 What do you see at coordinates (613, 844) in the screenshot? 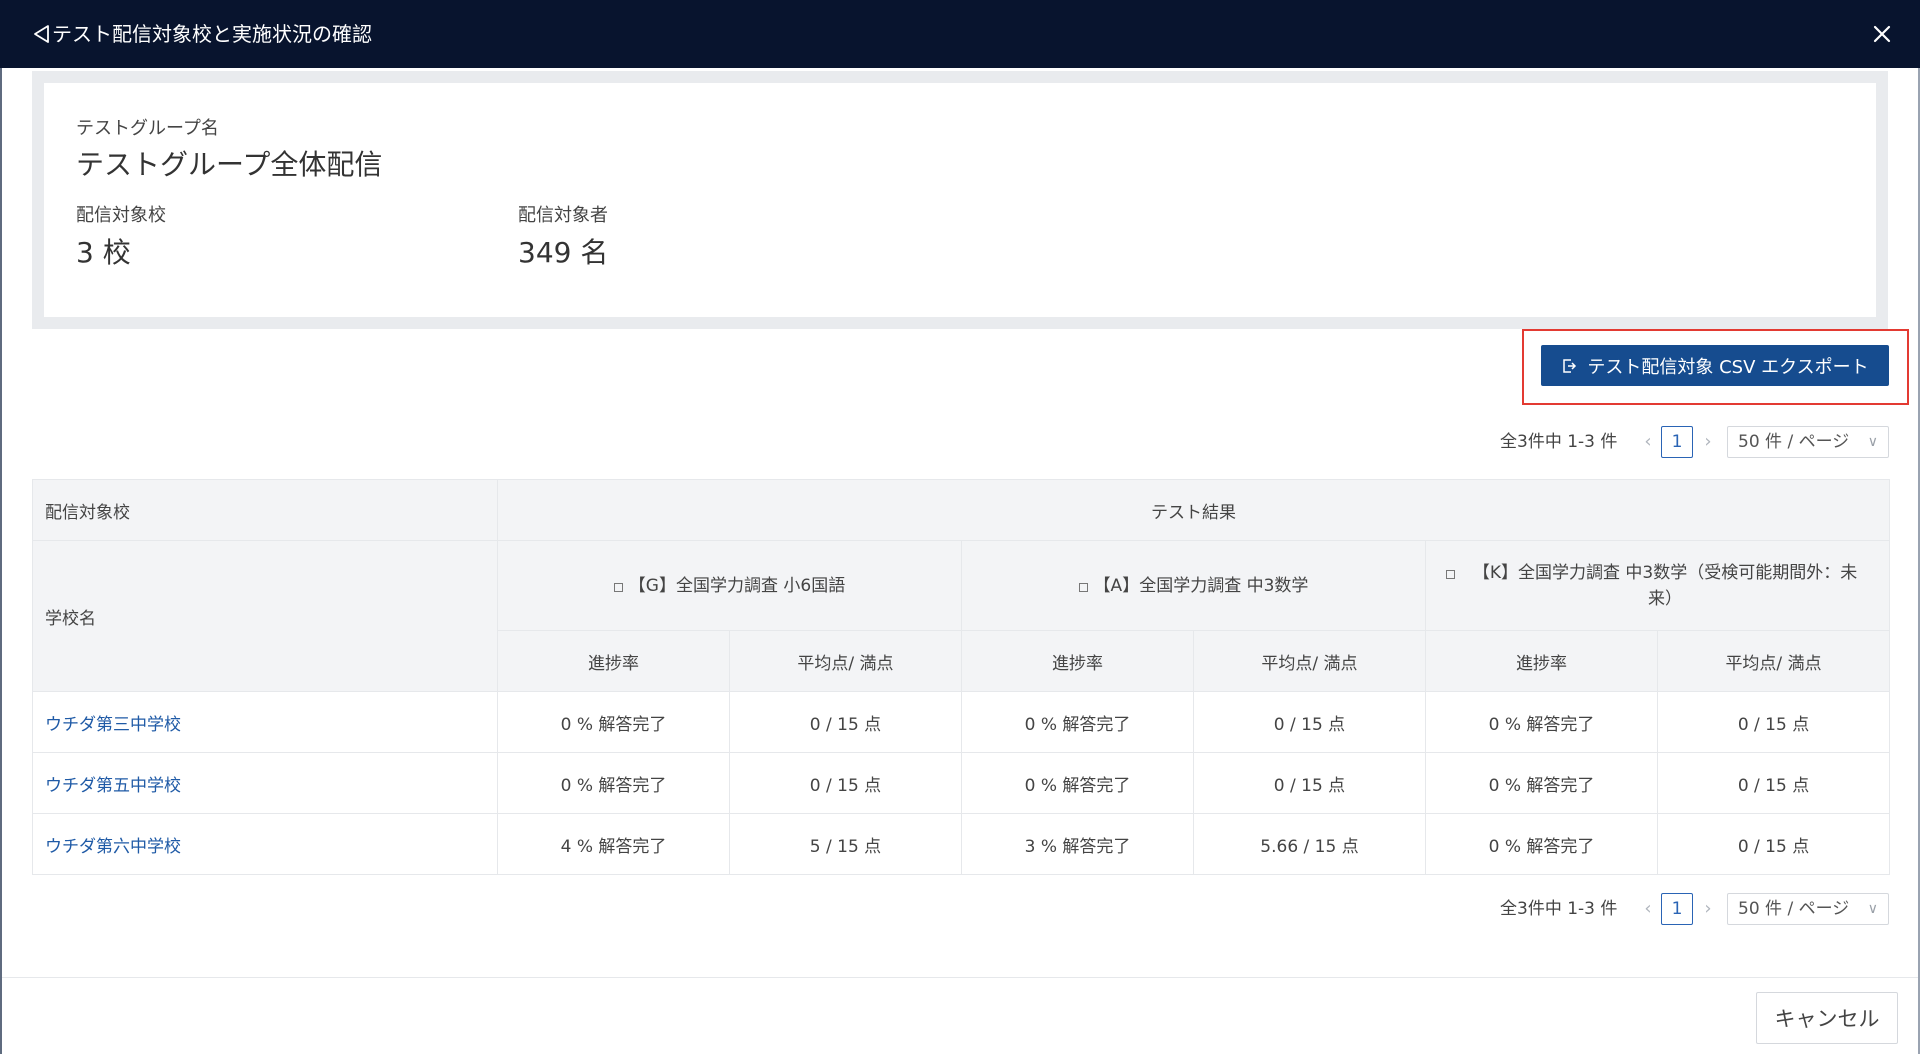
I see `progress-cell: 4 % 解答完了` at bounding box center [613, 844].